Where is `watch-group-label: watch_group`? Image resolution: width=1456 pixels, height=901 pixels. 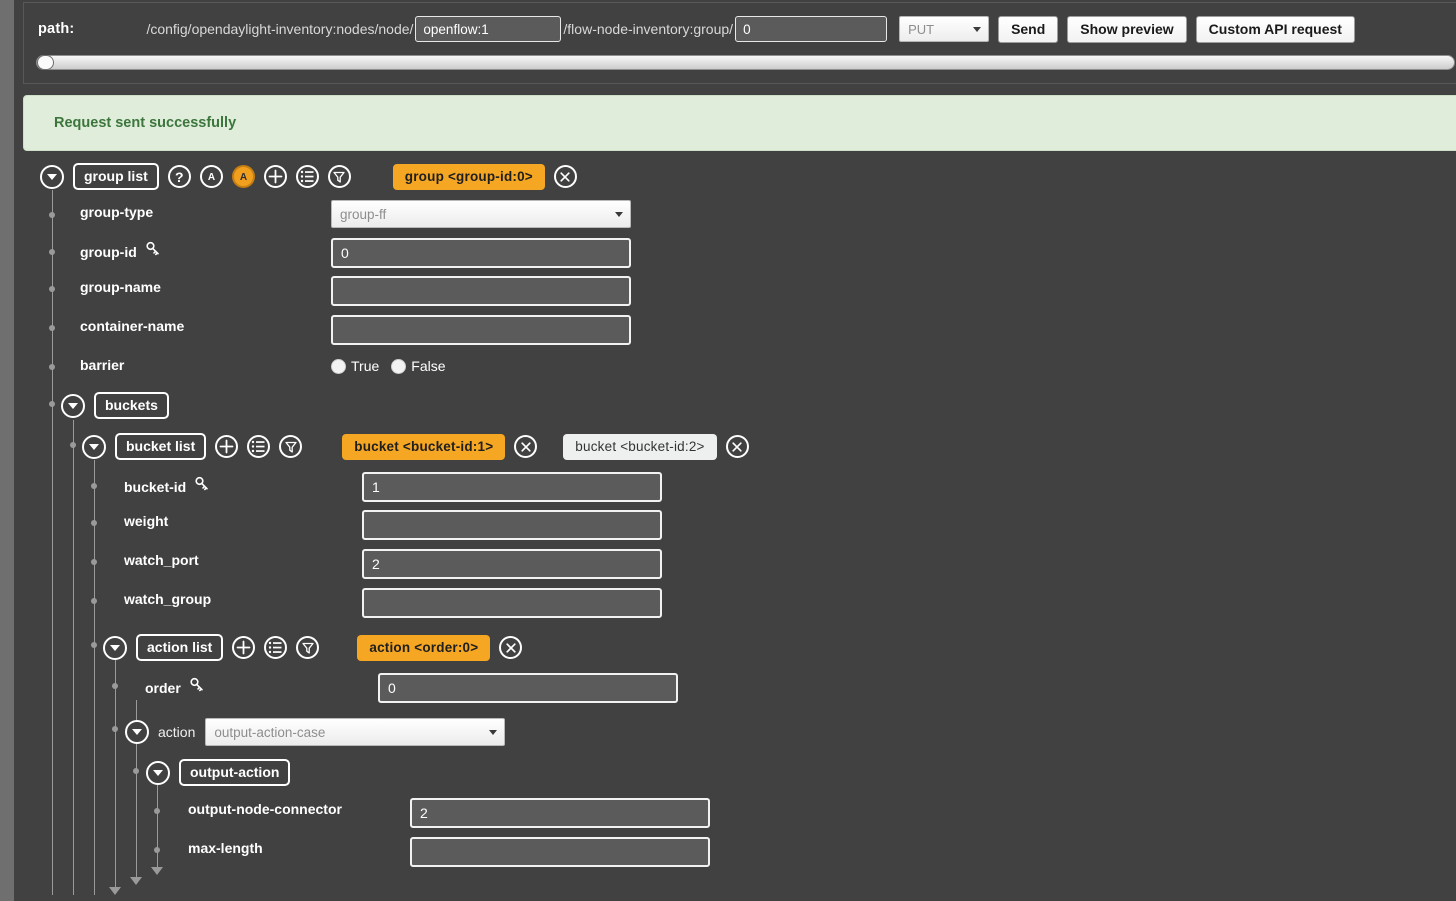 watch-group-label: watch_group is located at coordinates (168, 599).